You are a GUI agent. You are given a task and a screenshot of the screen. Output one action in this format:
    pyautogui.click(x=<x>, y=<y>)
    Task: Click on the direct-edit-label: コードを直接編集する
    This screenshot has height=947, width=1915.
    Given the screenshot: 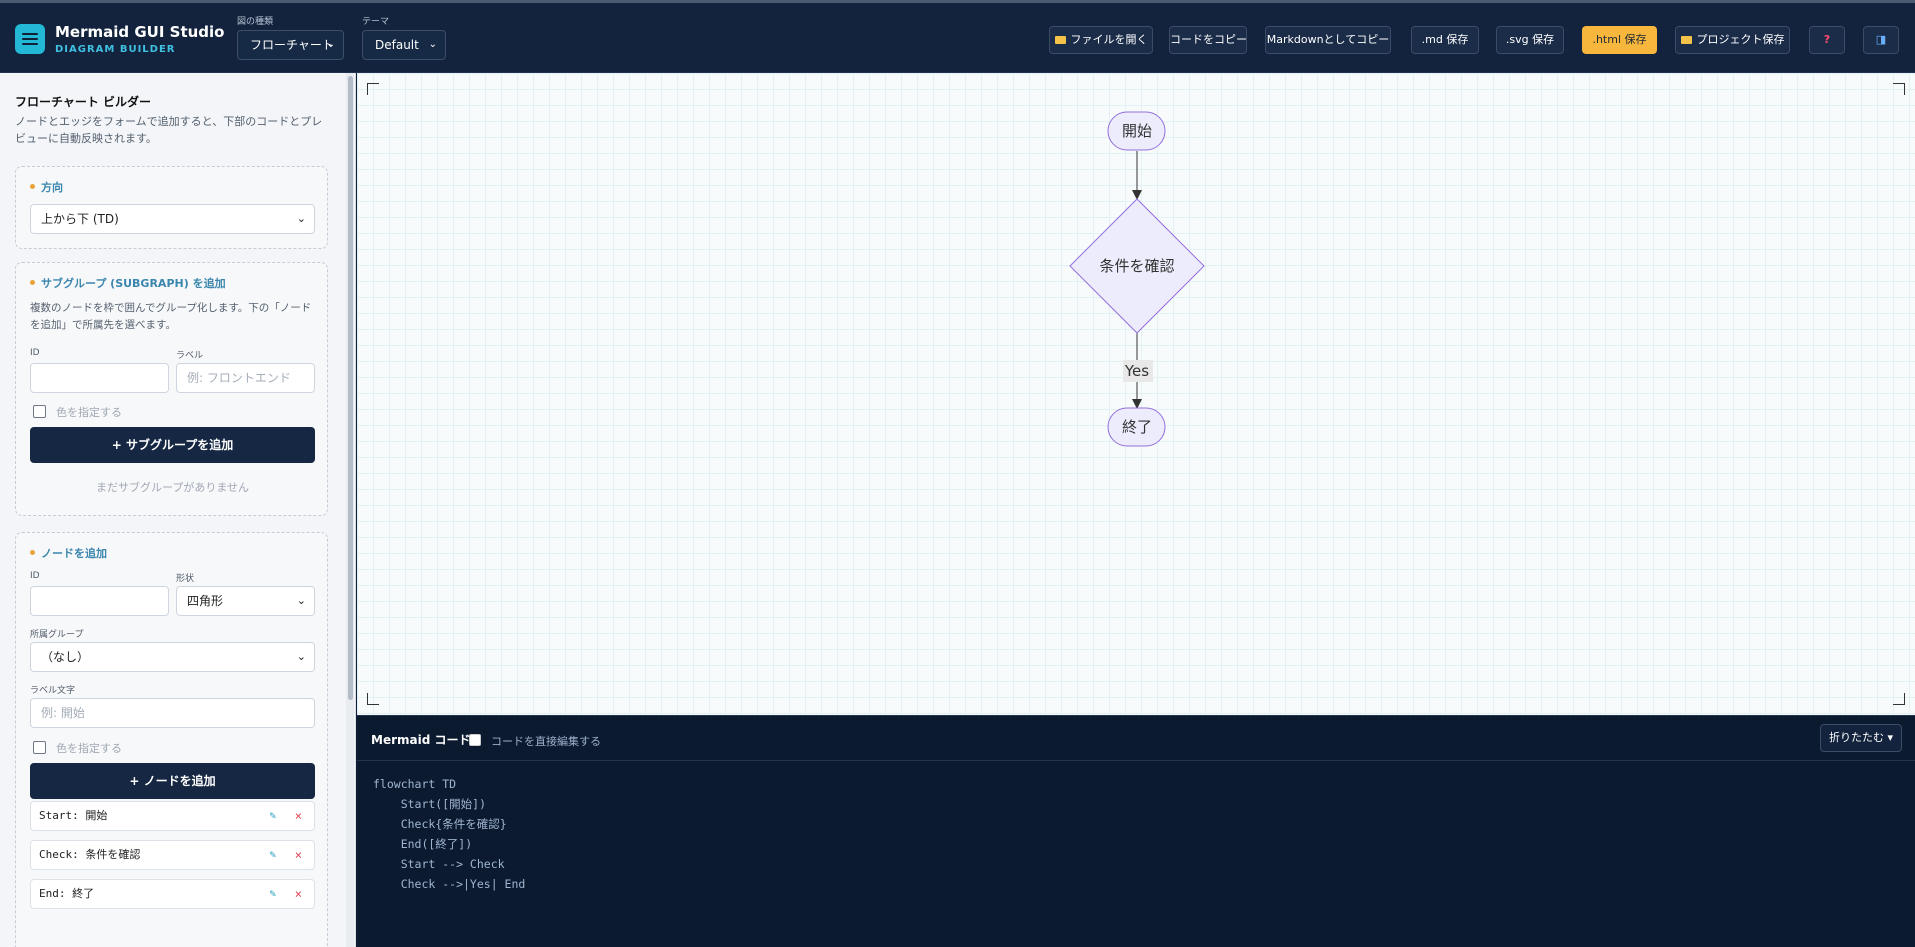 What is the action you would take?
    pyautogui.click(x=546, y=741)
    